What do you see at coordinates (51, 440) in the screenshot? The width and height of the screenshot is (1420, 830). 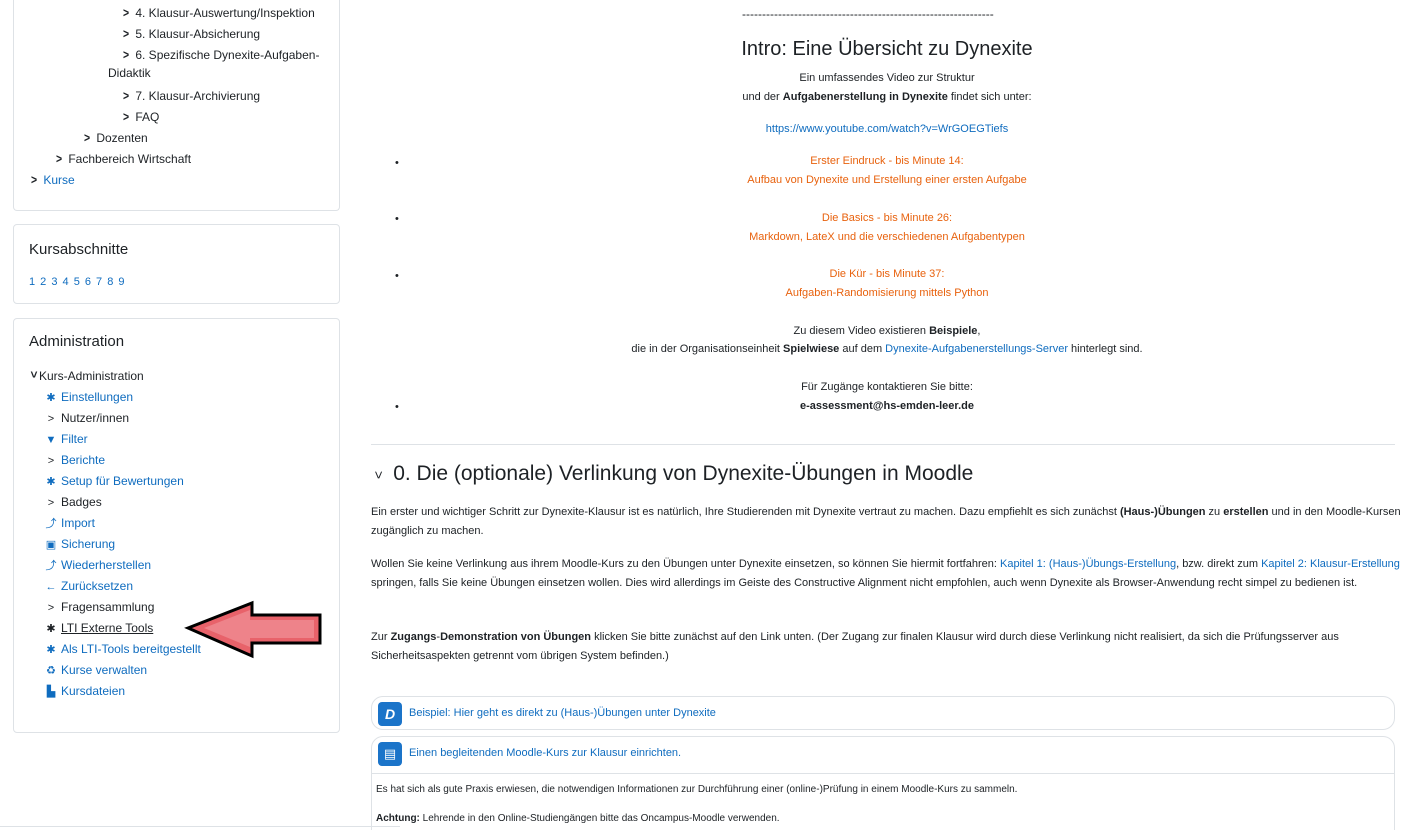 I see `filter-icon: ▼` at bounding box center [51, 440].